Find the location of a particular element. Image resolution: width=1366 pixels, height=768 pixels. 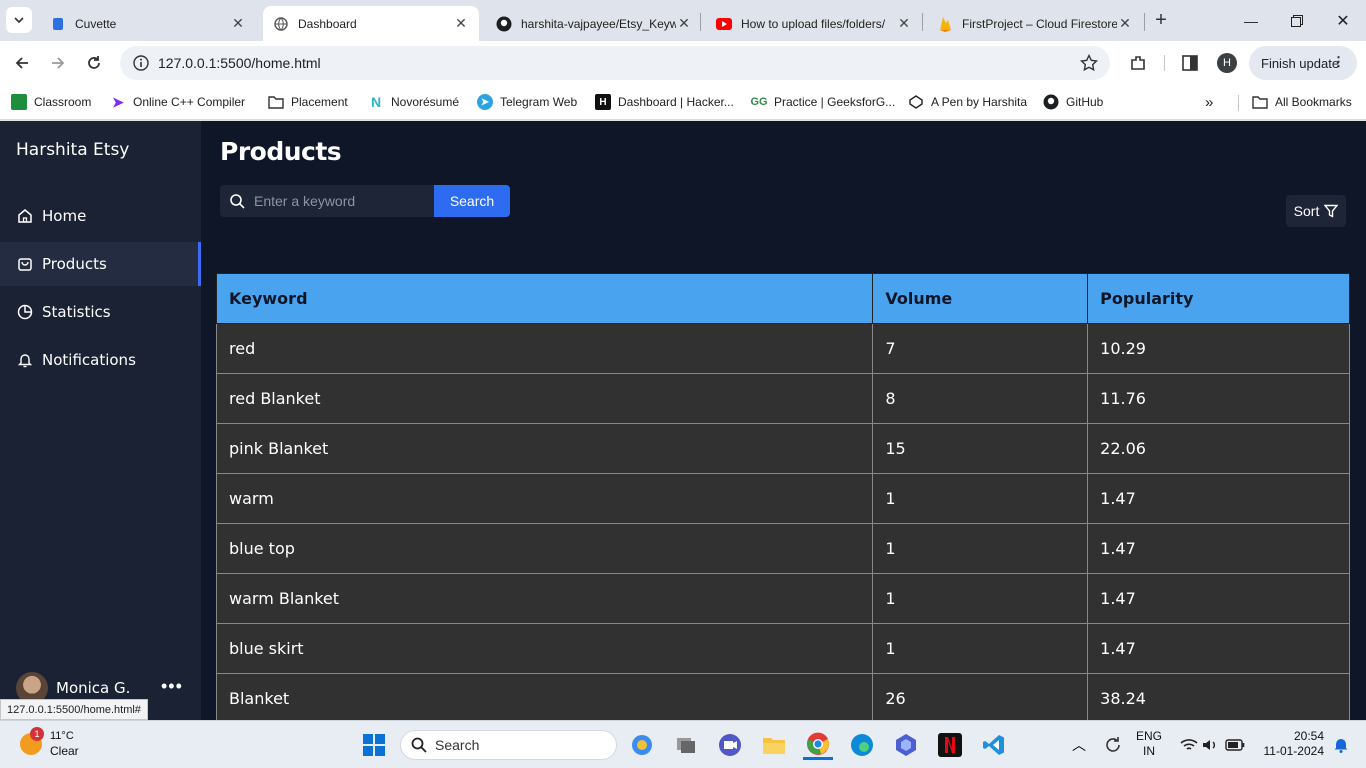

bookmark-telegram: ➤ Telegram Web is located at coordinates (527, 102).